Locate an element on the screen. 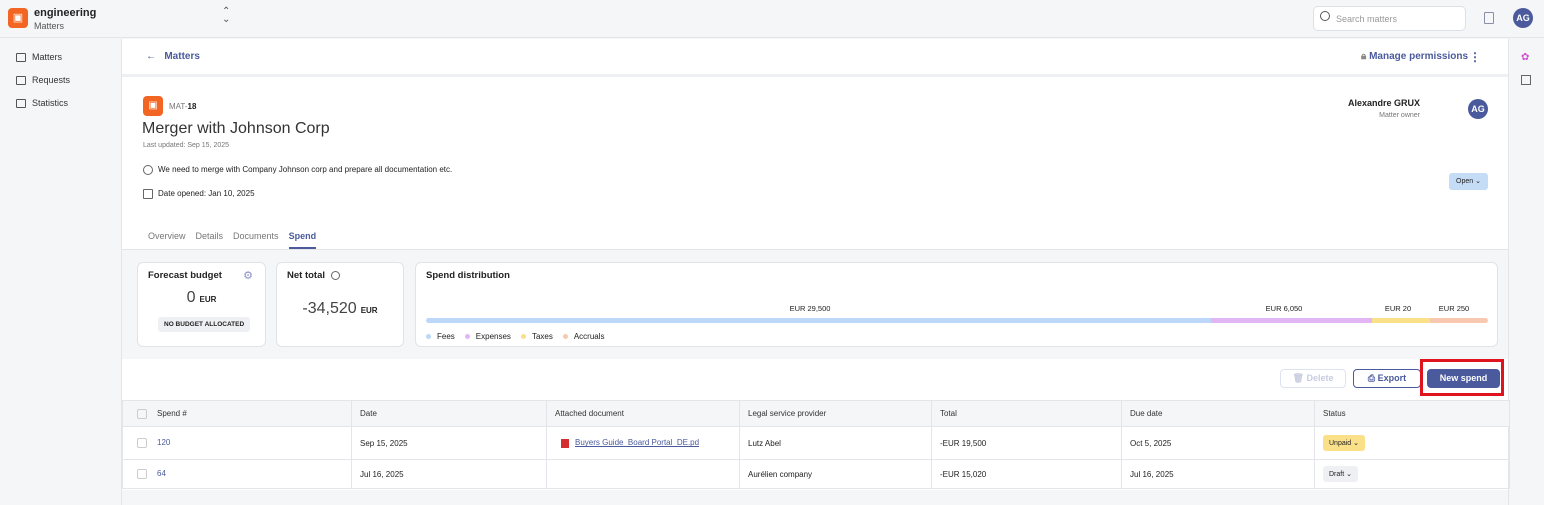  back-to-matters-link: ← Matters is located at coordinates (173, 56).